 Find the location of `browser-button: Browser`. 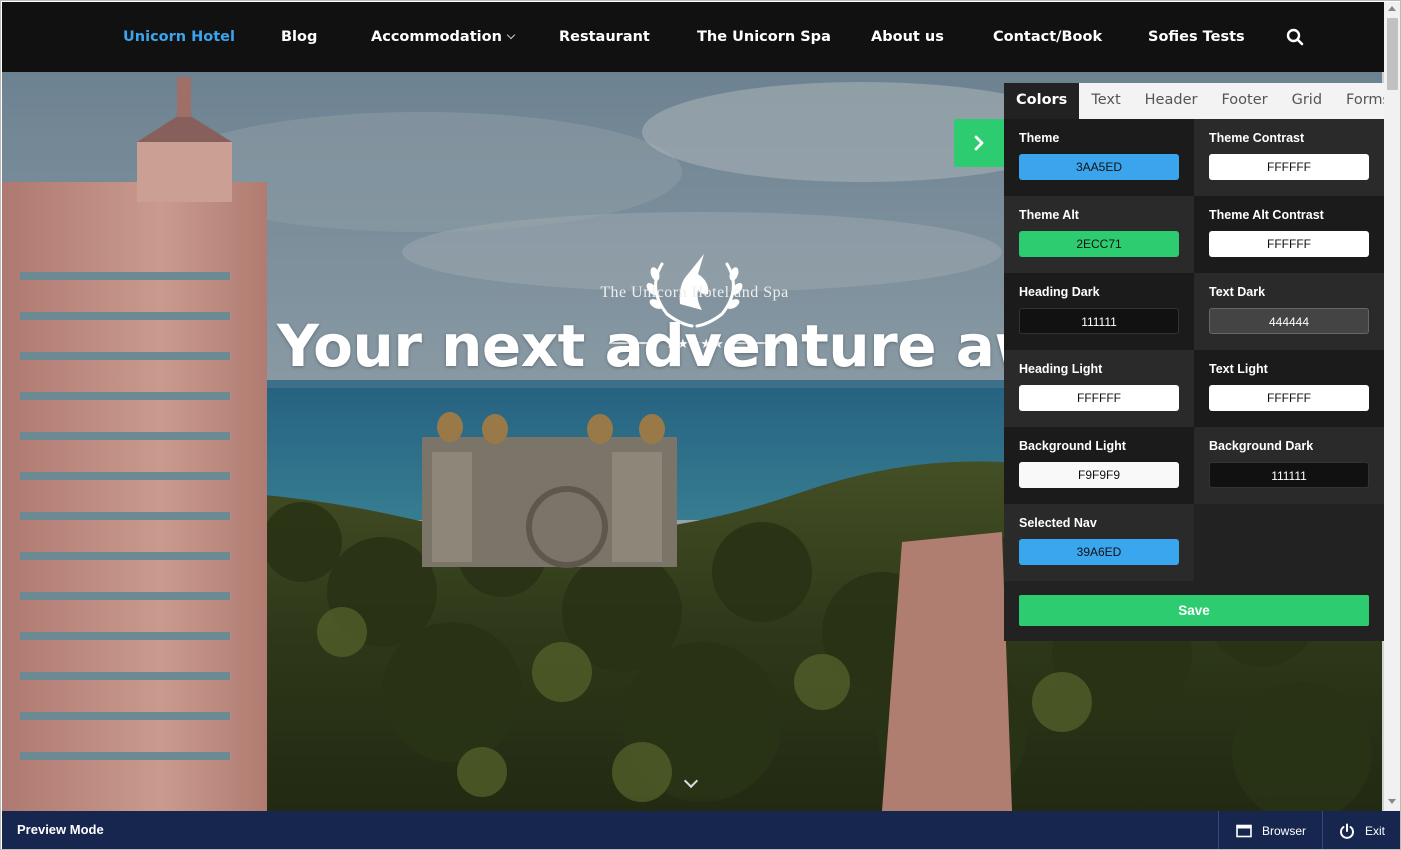

browser-button: Browser is located at coordinates (1270, 830).